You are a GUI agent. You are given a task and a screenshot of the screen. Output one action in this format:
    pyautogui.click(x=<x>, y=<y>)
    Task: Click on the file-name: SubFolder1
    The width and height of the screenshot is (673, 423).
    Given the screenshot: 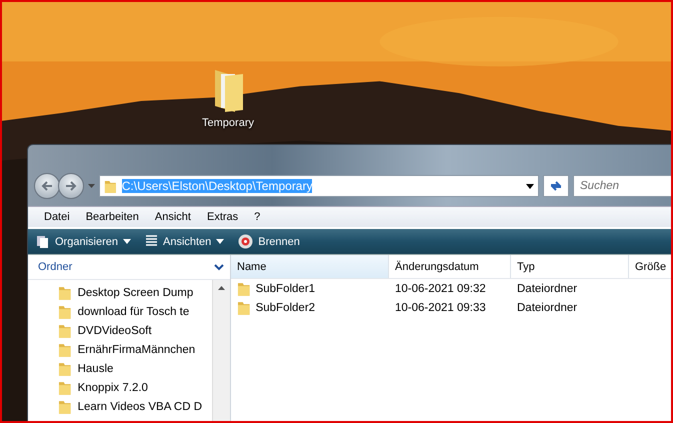 What is the action you would take?
    pyautogui.click(x=310, y=288)
    